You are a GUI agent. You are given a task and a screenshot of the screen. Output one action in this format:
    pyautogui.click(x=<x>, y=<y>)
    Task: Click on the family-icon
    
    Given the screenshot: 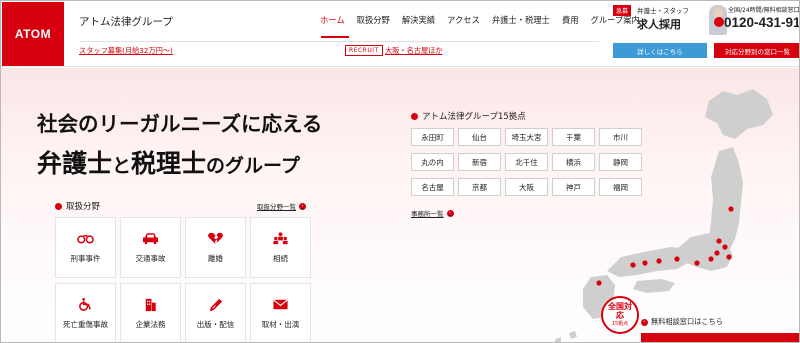 What is the action you would take?
    pyautogui.click(x=280, y=238)
    